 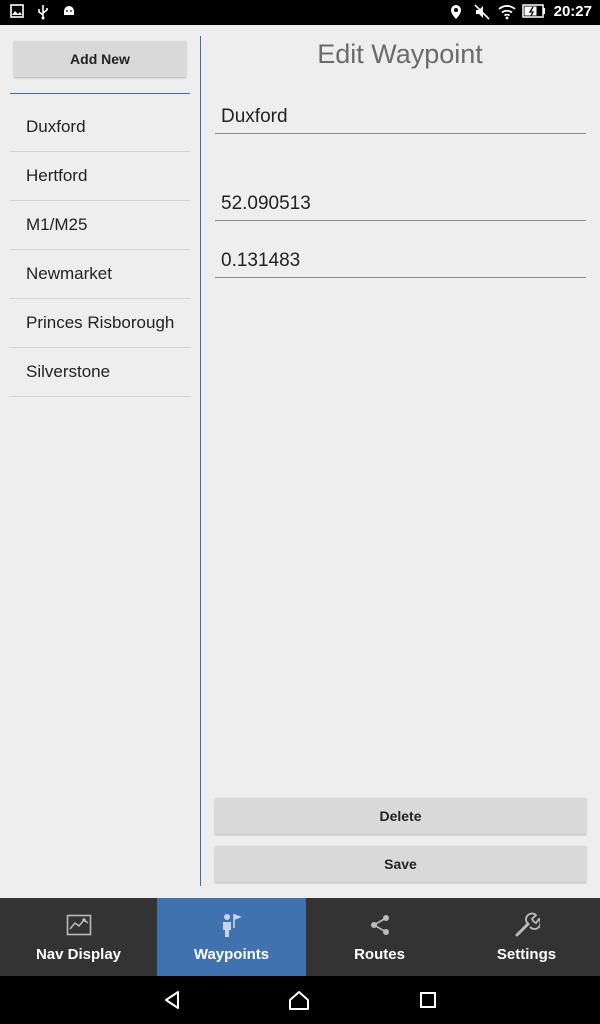 I want to click on waypoint-list-item-hertford: Hertford, so click(x=100, y=176).